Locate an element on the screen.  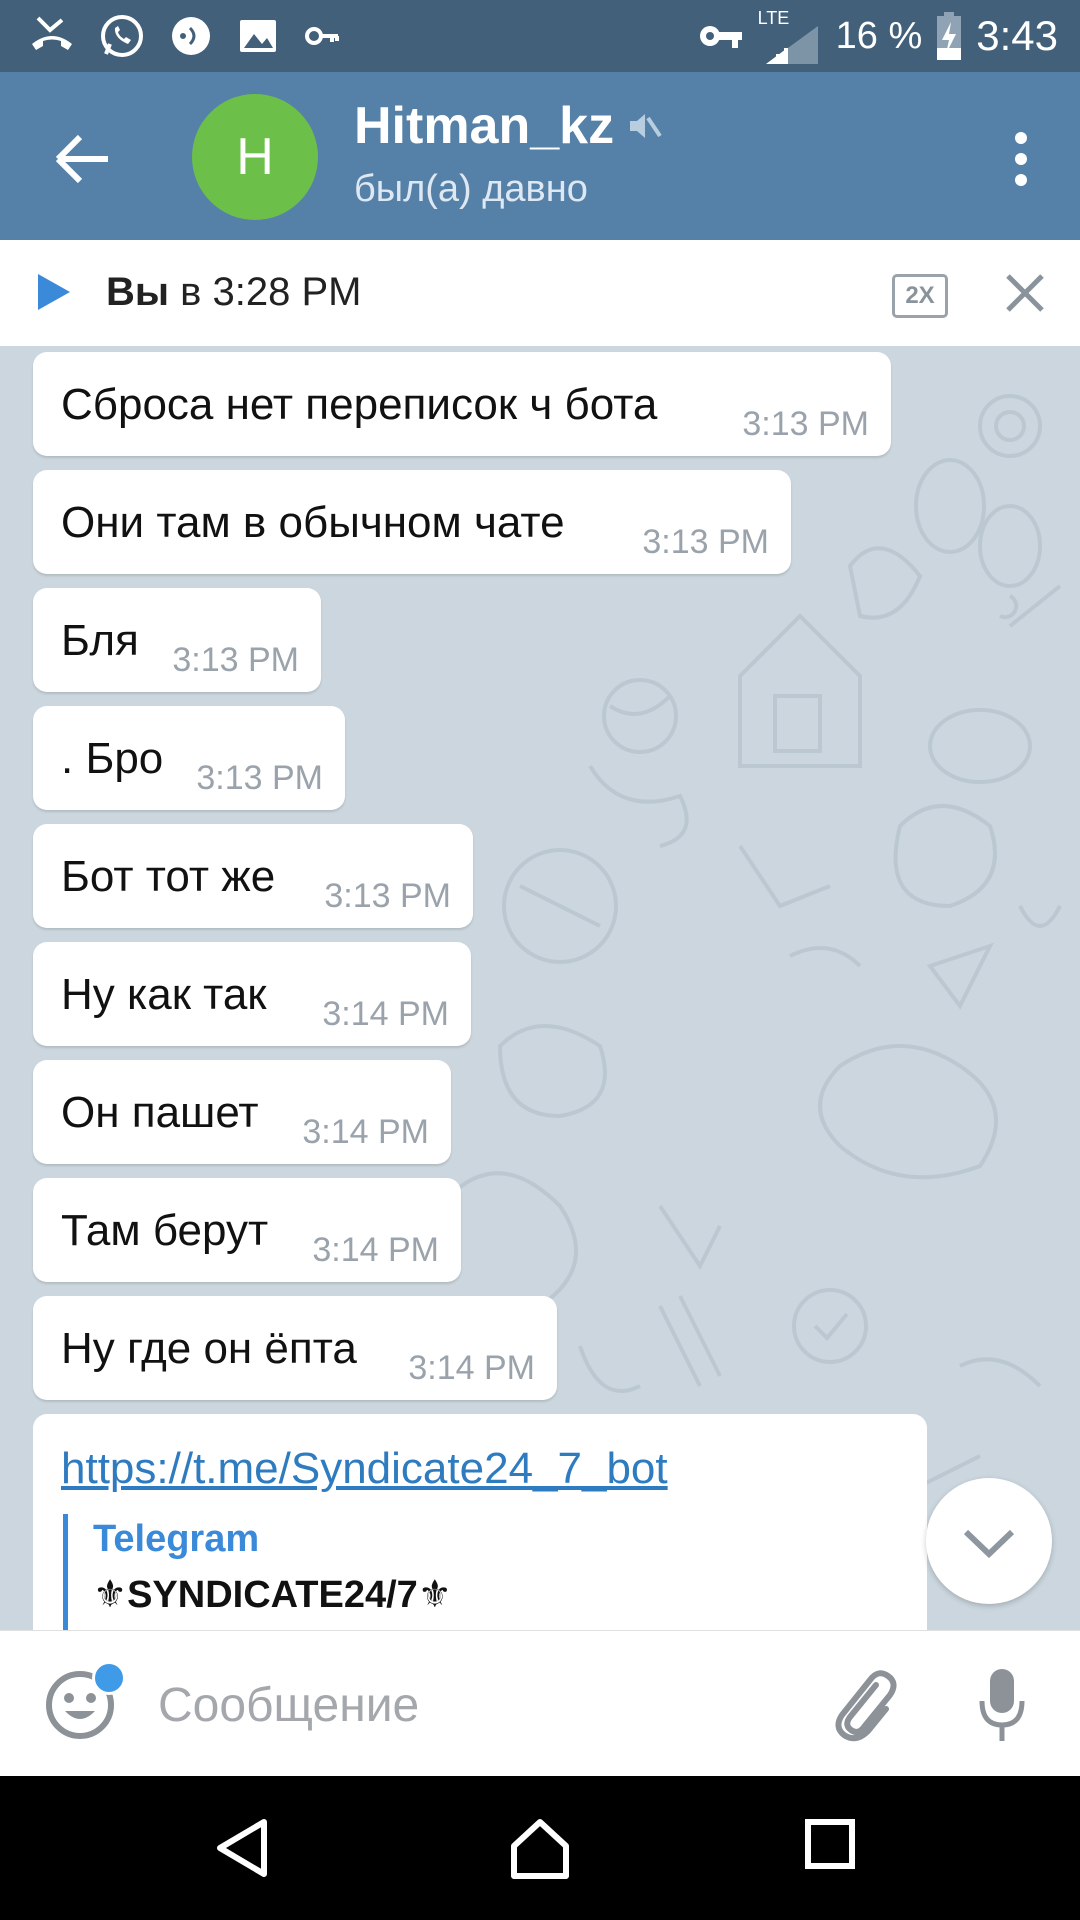
notification-icons is located at coordinates (185, 36).